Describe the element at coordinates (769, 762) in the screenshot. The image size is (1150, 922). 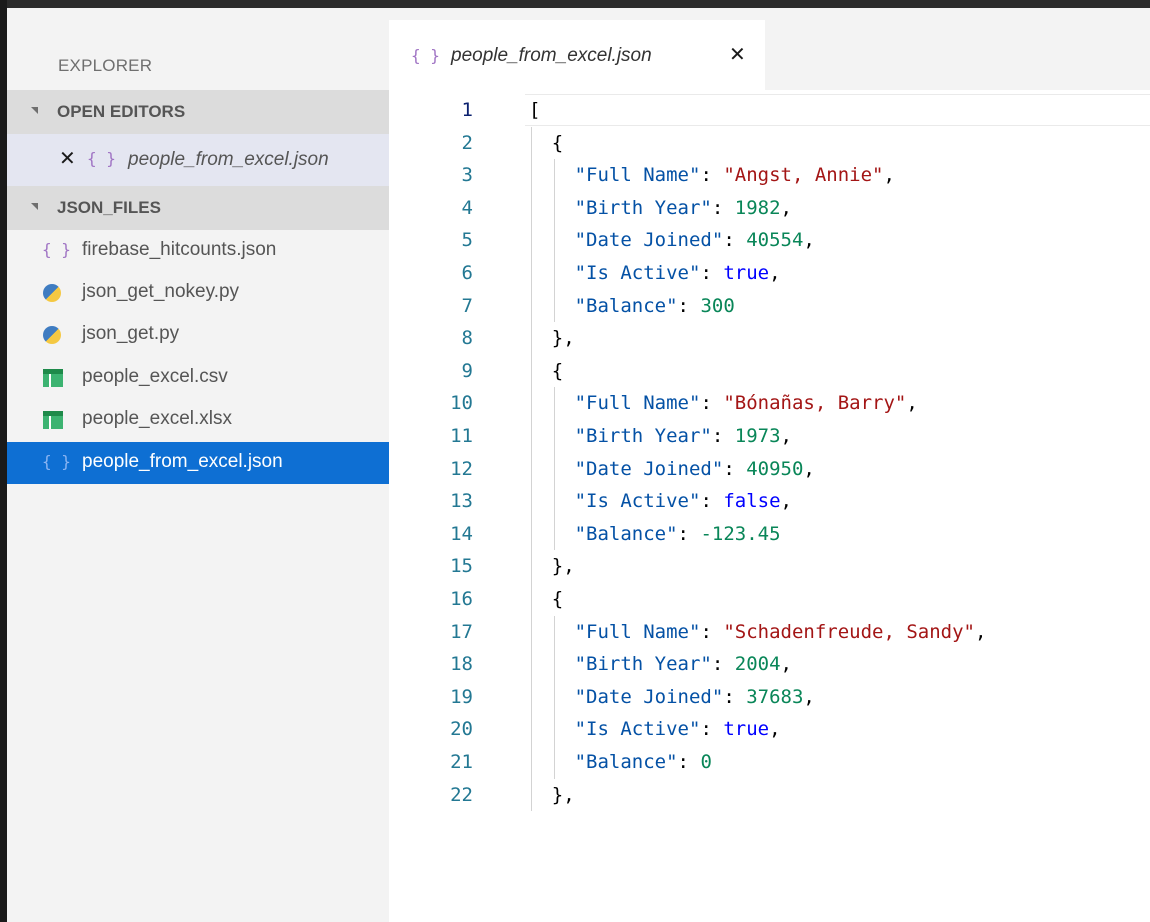
I see `code-line: 21 "Balance": 0` at that location.